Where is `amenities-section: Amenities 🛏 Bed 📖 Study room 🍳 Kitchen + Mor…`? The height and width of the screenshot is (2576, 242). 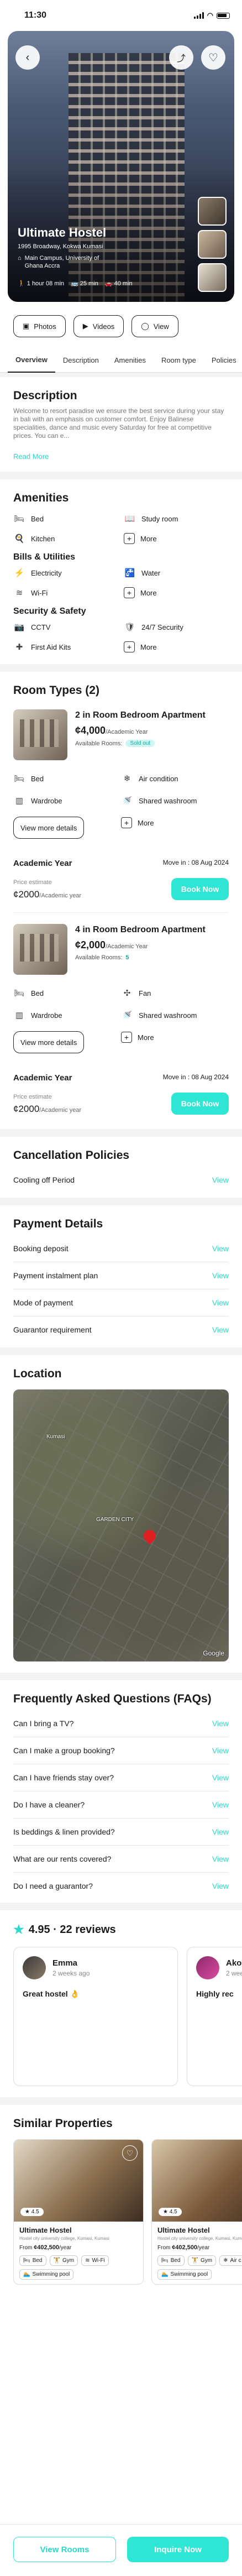 amenities-section: Amenities 🛏 Bed 📖 Study room 🍳 Kitchen + Mor… is located at coordinates (121, 571).